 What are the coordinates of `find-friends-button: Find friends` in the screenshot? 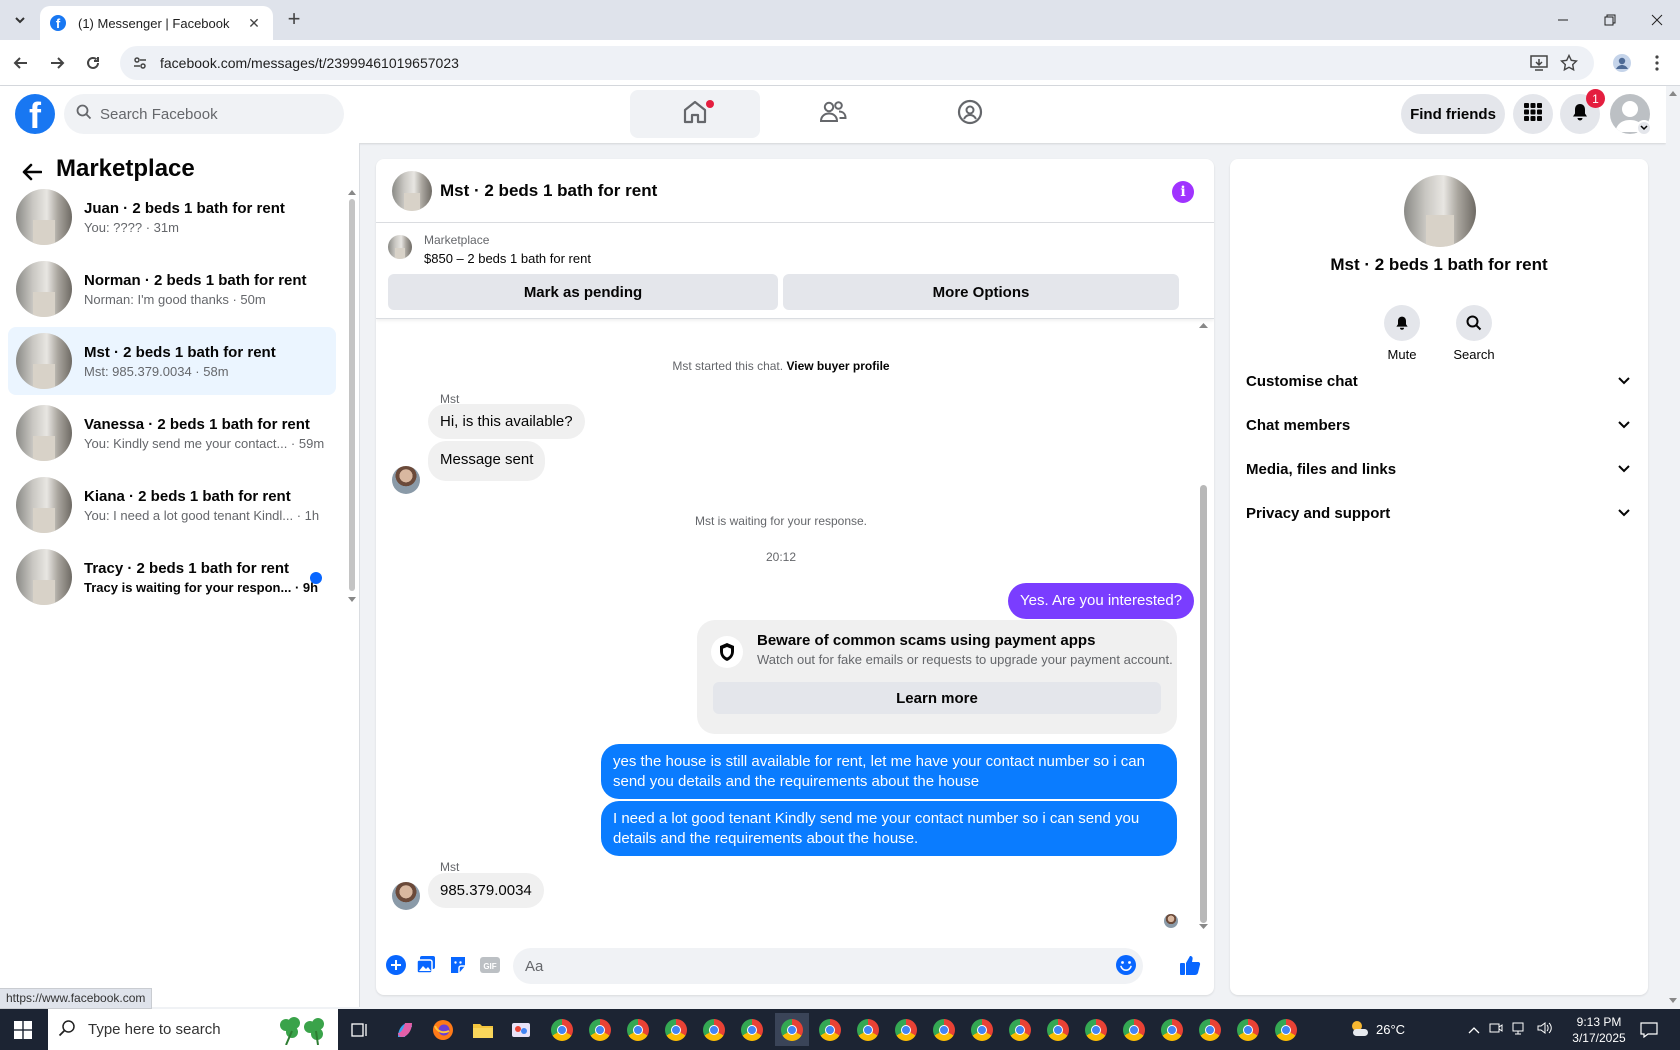 It's located at (1453, 114).